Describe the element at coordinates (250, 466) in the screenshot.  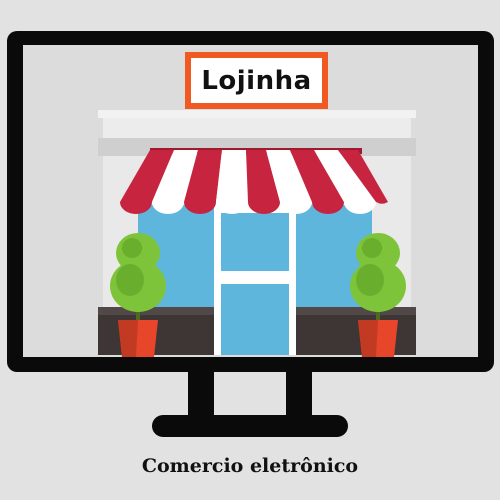
I see `caption: Comercio eletrônico` at that location.